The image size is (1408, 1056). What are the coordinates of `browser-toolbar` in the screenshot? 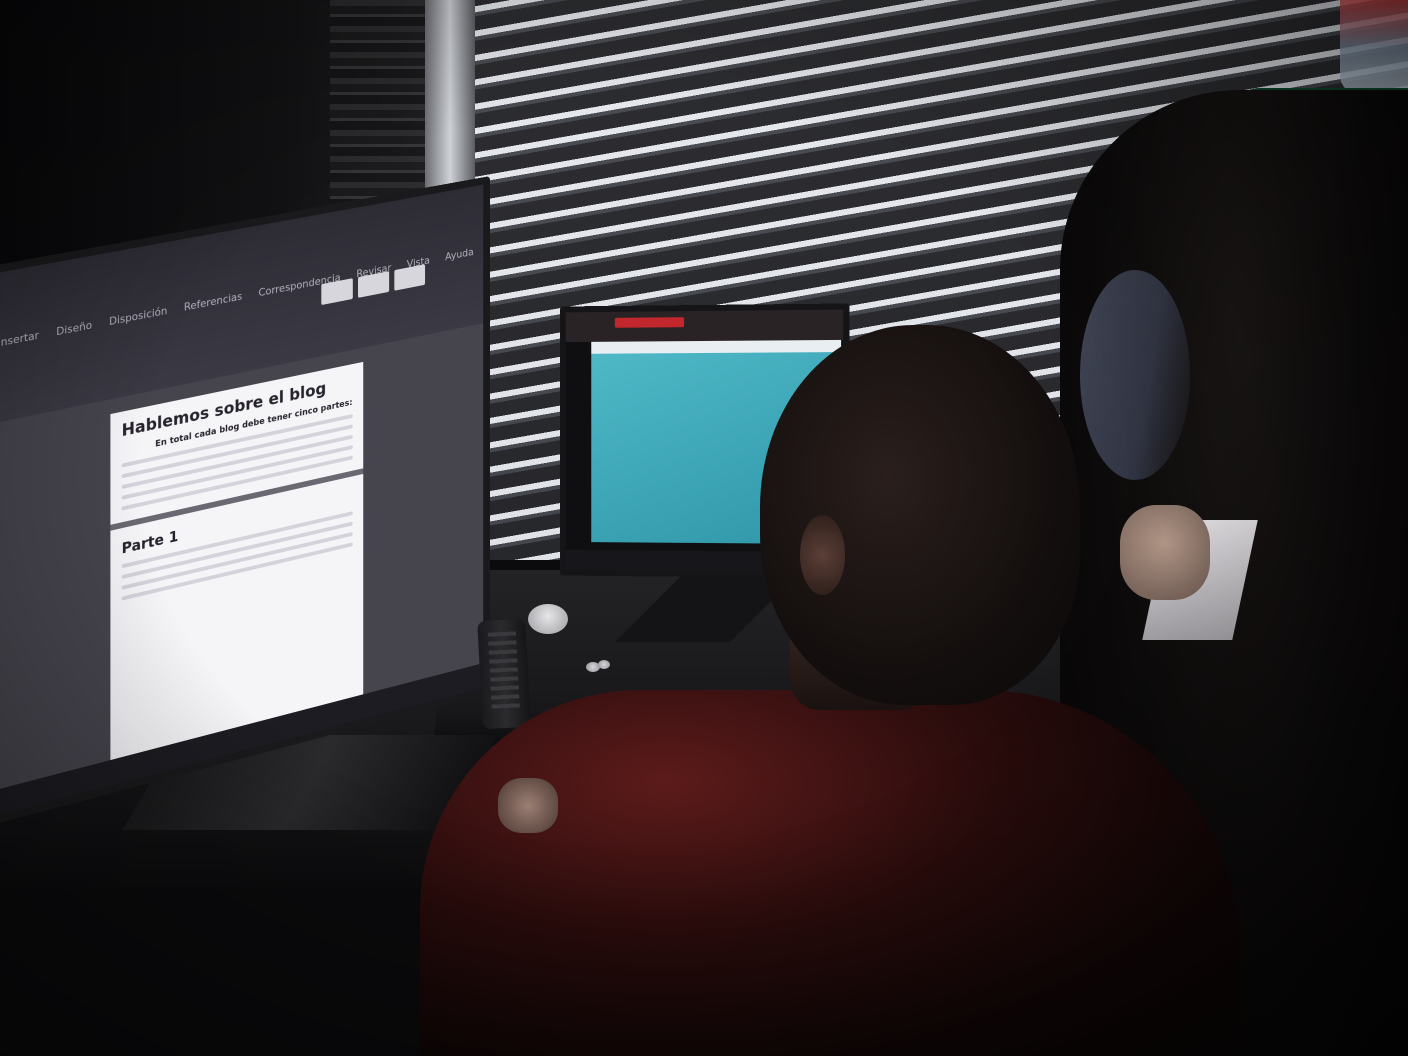 It's located at (704, 326).